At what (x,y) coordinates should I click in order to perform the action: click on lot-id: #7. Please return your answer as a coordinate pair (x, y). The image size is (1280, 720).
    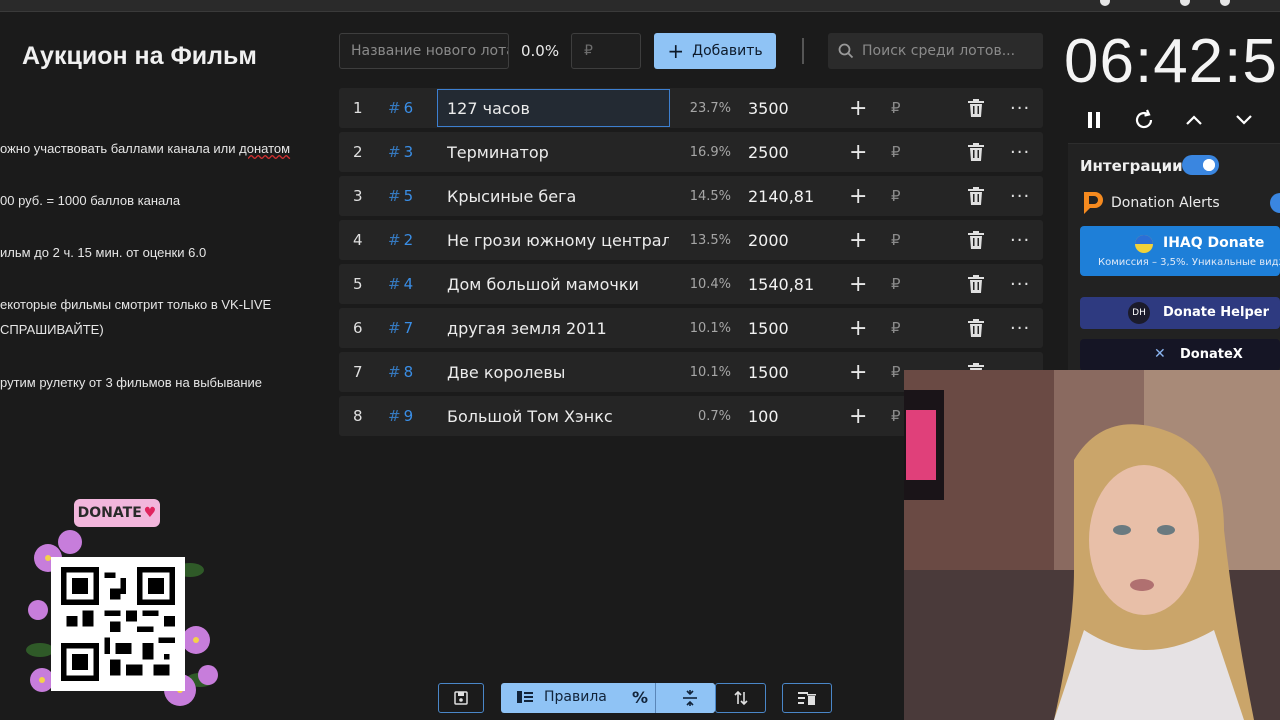
    Looking at the image, I should click on (400, 328).